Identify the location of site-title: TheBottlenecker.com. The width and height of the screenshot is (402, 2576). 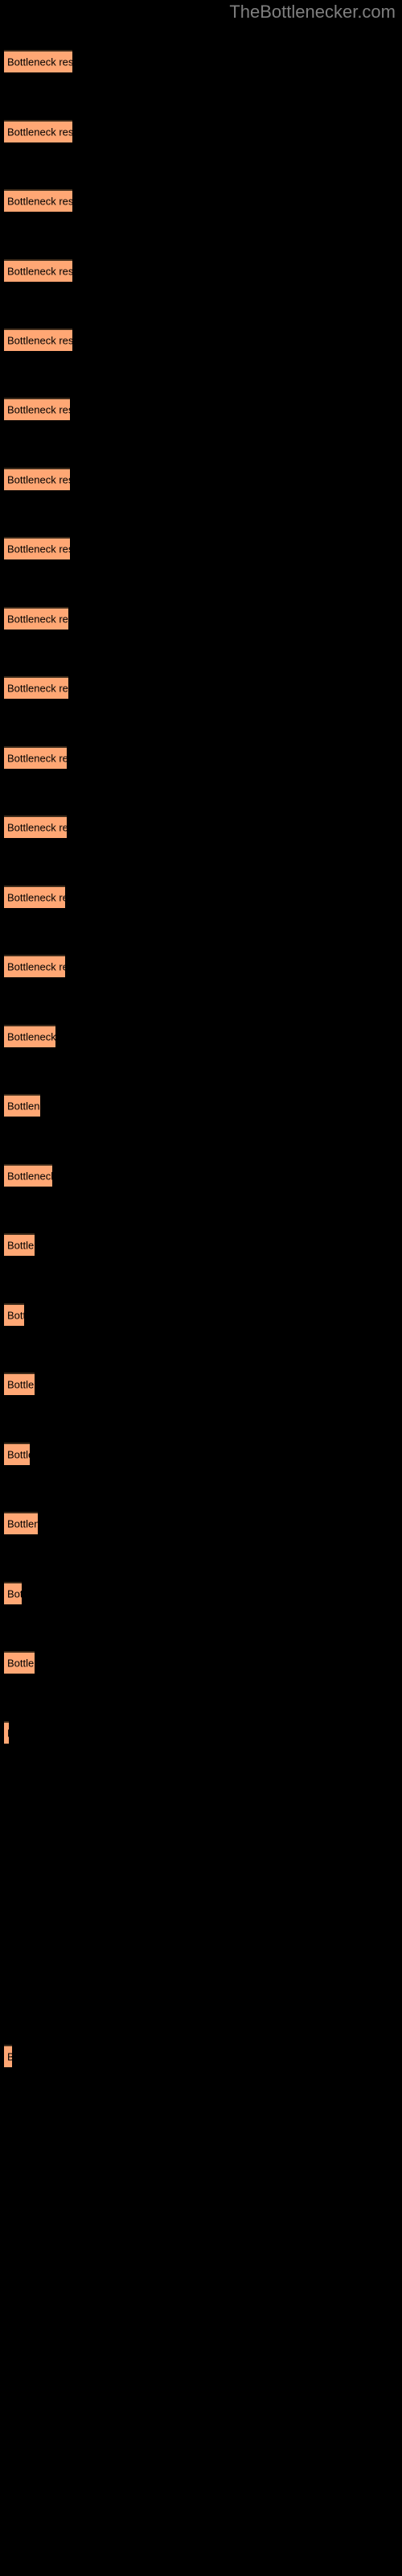
(312, 12).